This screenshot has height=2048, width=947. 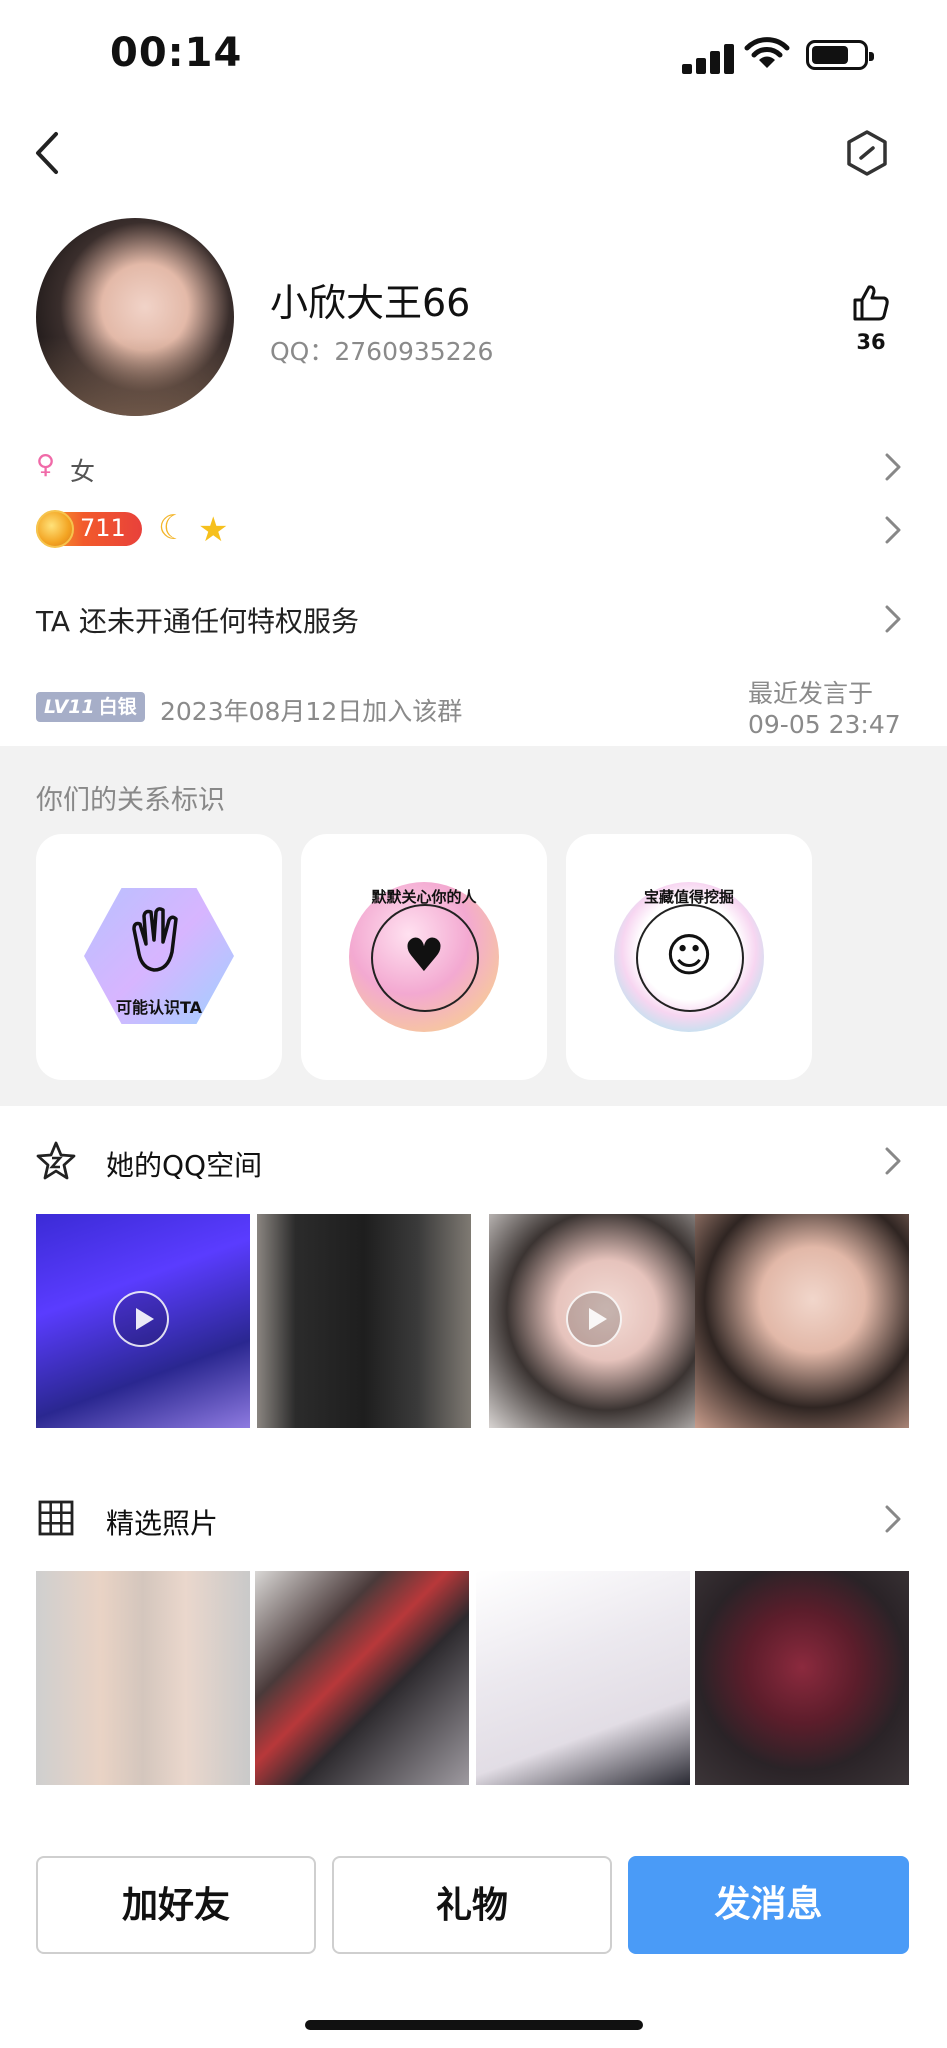 I want to click on home-indicator, so click(x=474, y=2025).